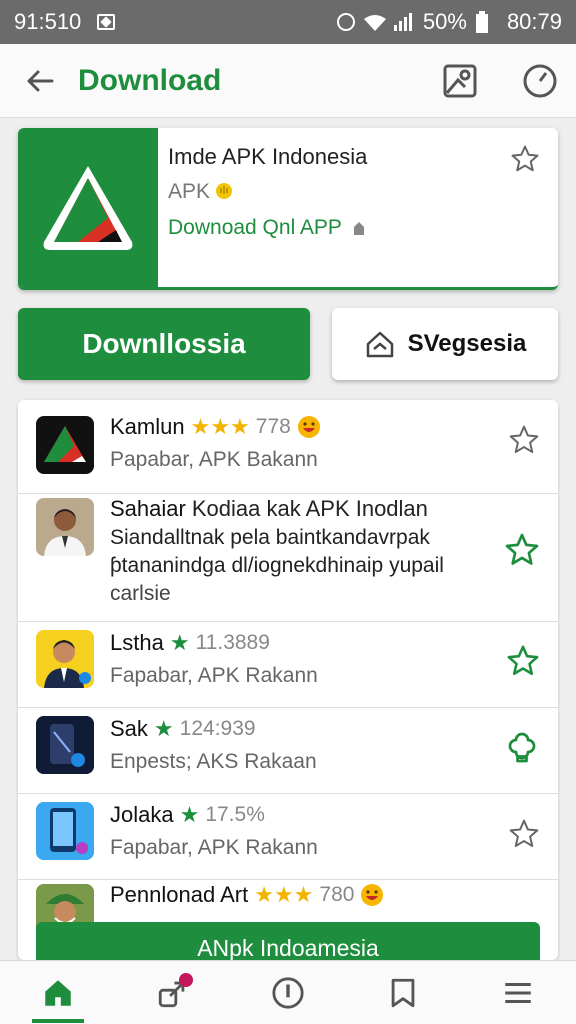 The width and height of the screenshot is (576, 1024). I want to click on clover-icon, so click(522, 747).